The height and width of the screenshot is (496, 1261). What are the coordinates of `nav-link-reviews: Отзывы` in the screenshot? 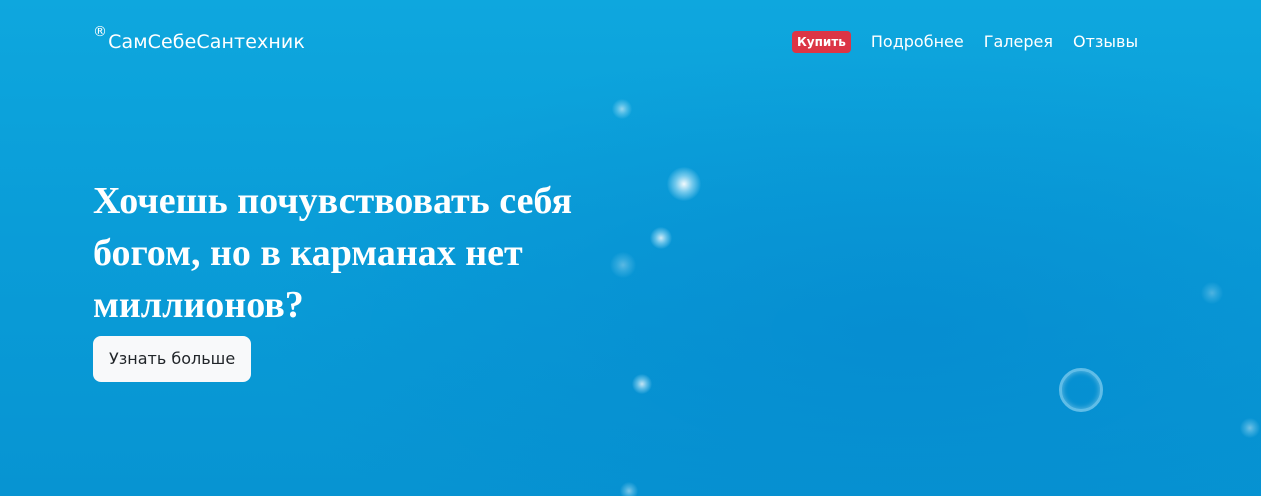 It's located at (1105, 42).